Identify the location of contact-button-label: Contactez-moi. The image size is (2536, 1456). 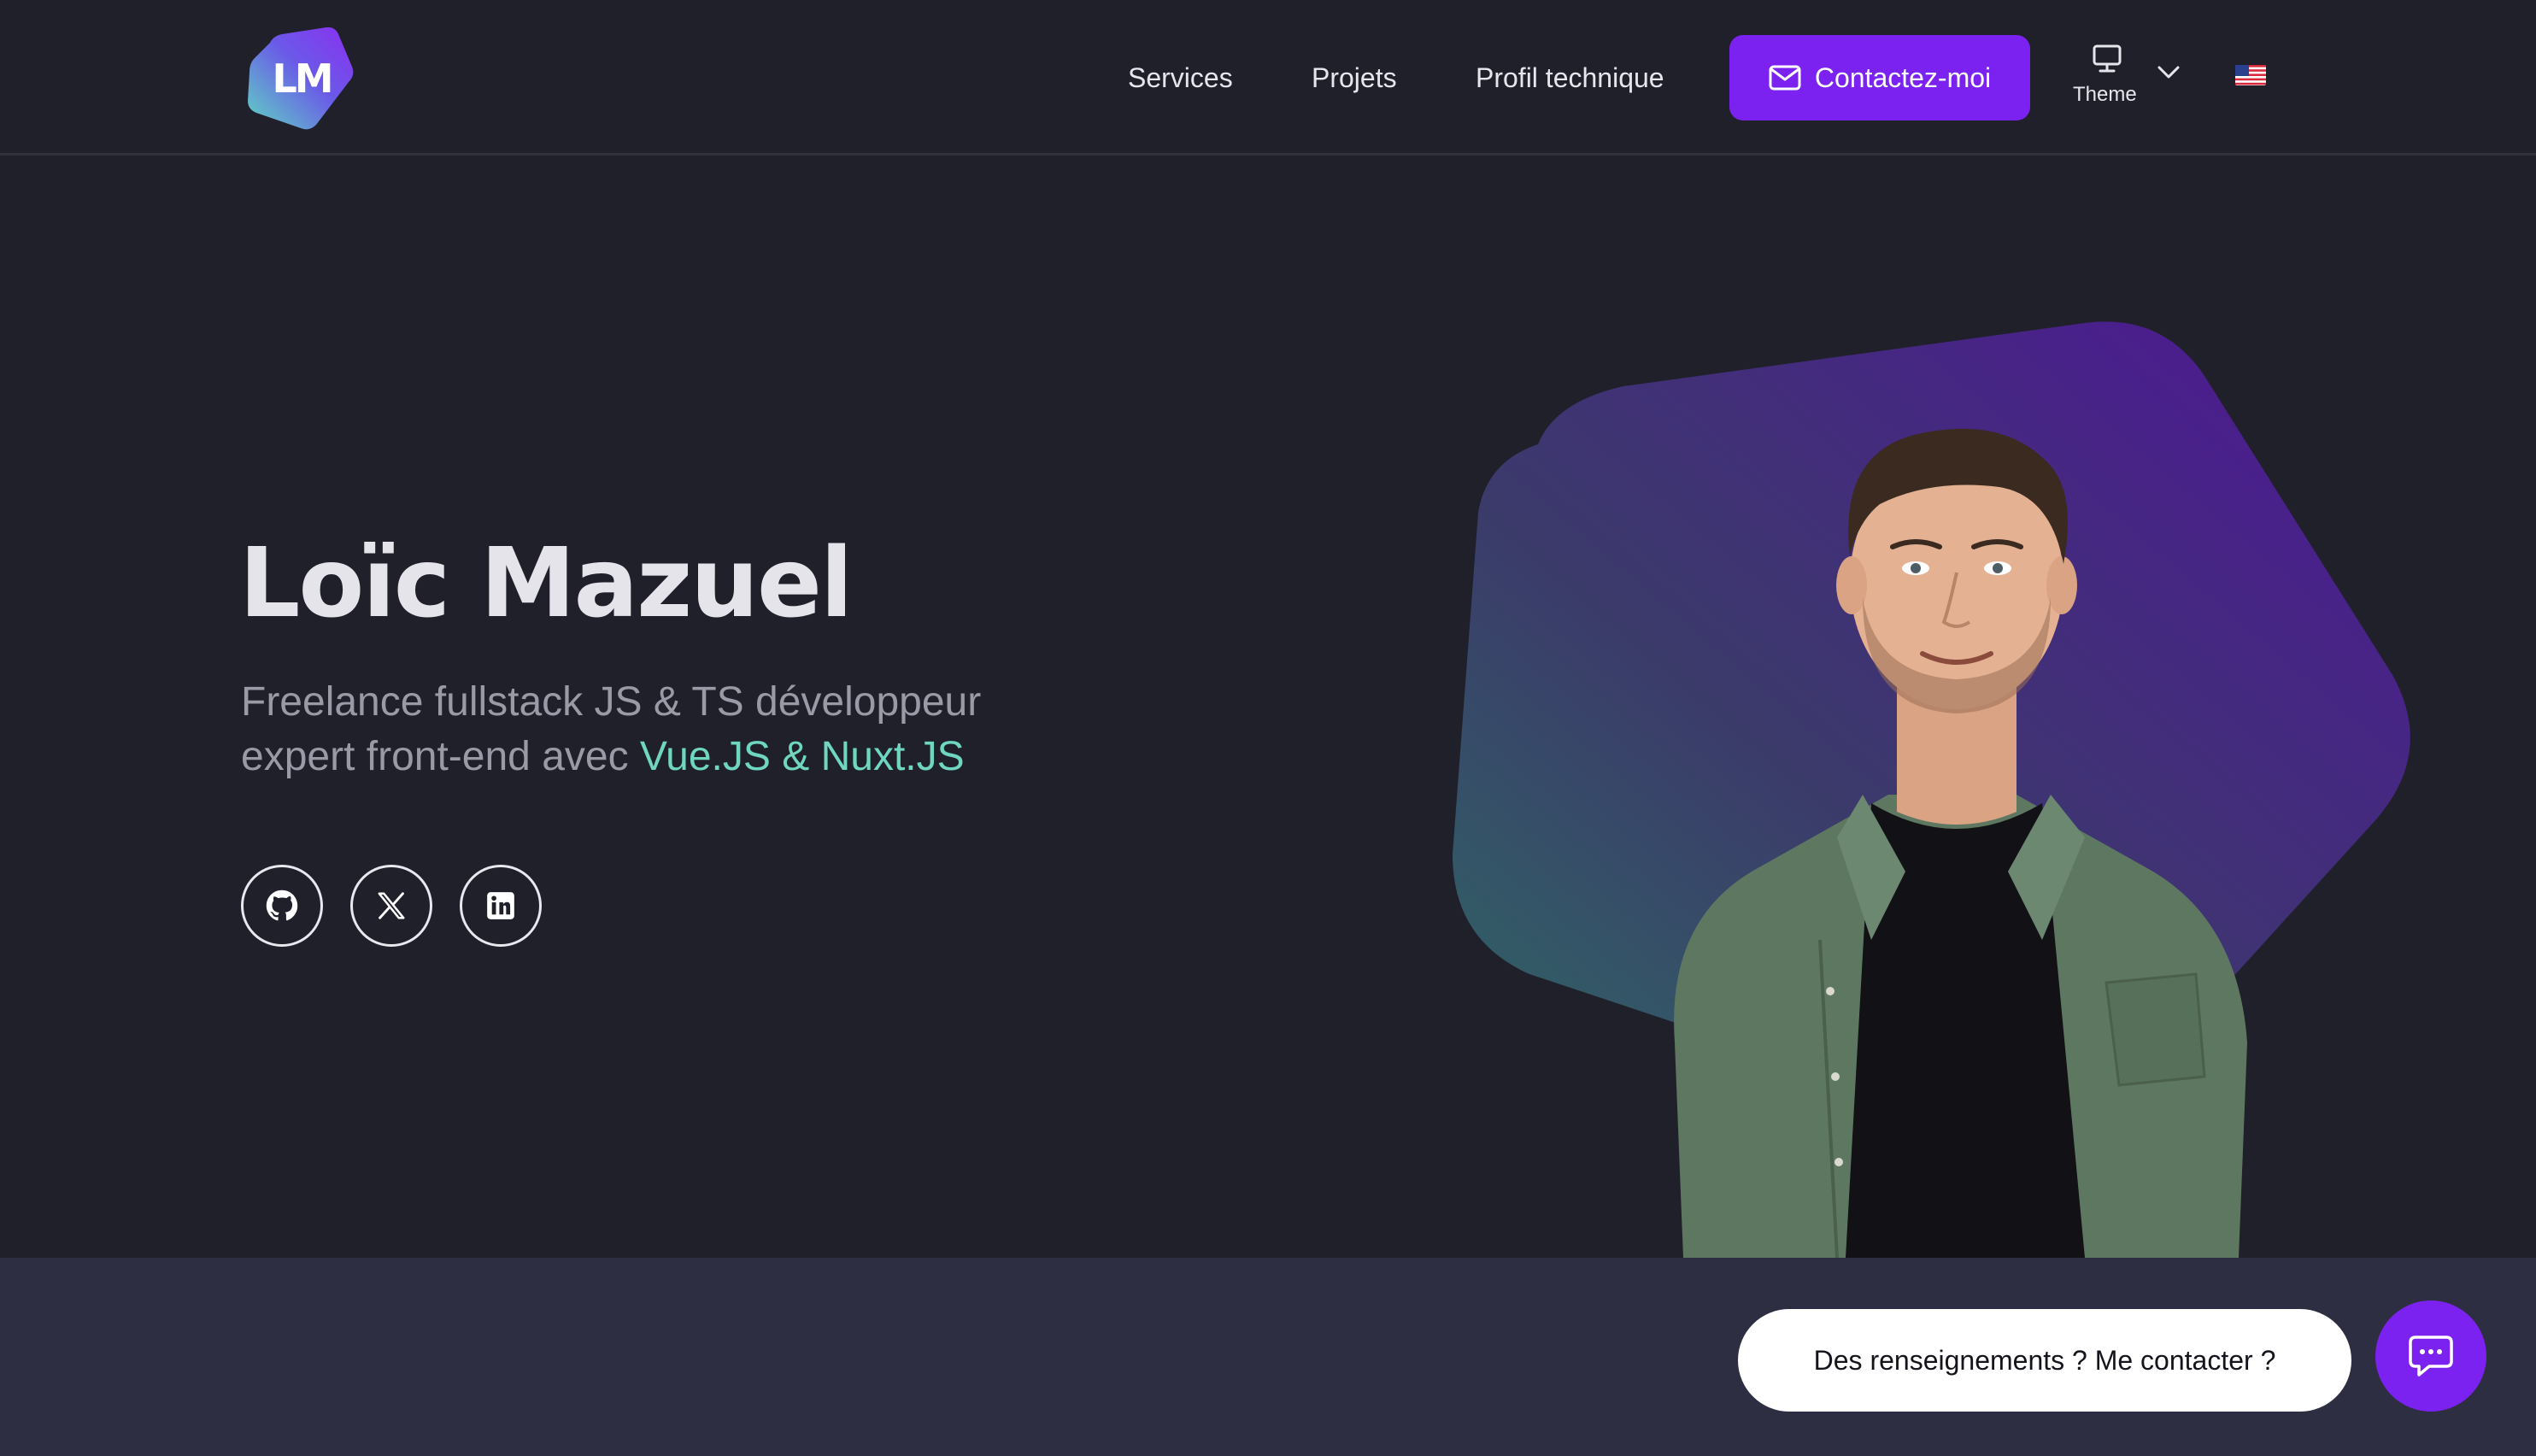
(1903, 78).